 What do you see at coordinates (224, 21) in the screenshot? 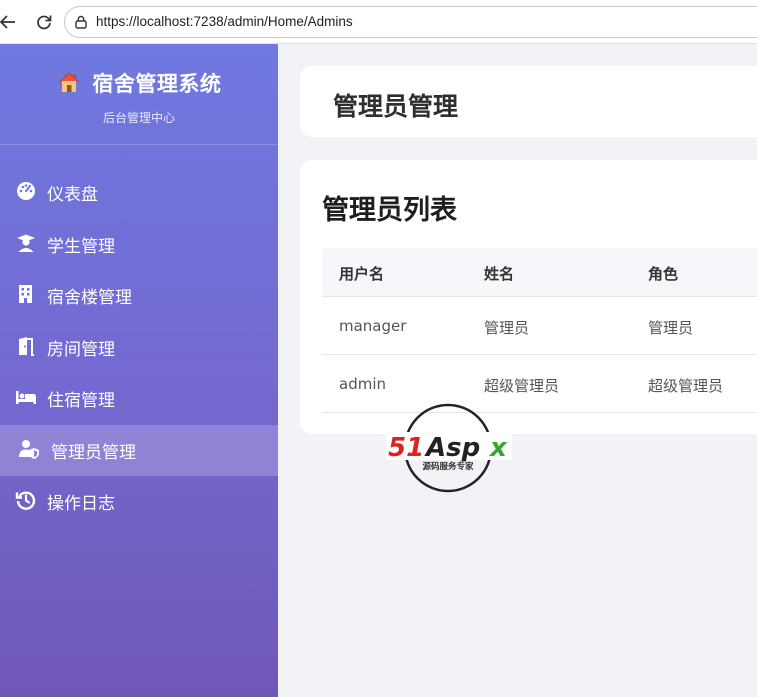
I see `url-text: https://localhost:7238/admin/Home/Admins` at bounding box center [224, 21].